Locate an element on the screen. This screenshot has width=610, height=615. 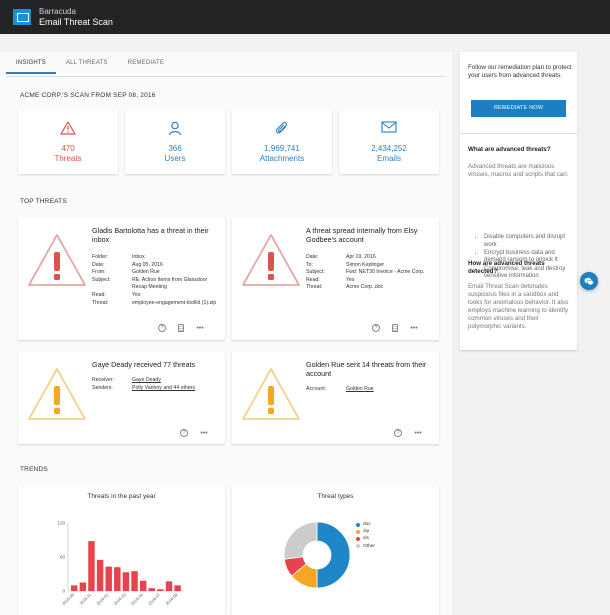
stat-users: 366 Users is located at coordinates (175, 142).